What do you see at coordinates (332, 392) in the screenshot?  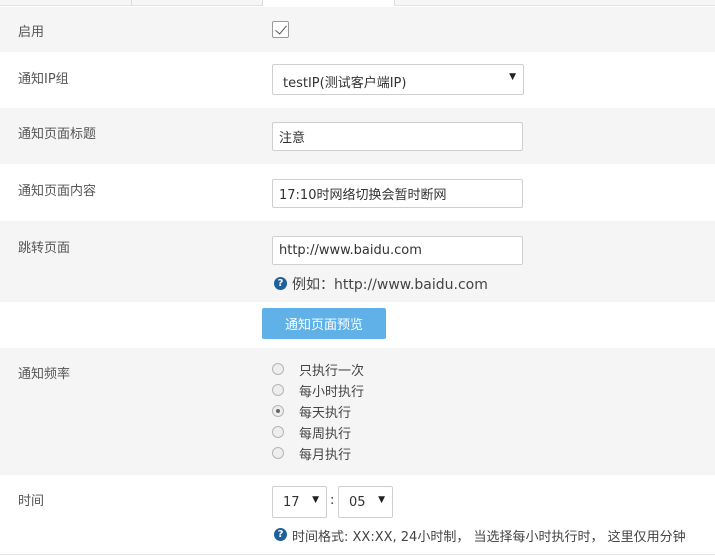 I see `frequency-option-label: 每小时执行` at bounding box center [332, 392].